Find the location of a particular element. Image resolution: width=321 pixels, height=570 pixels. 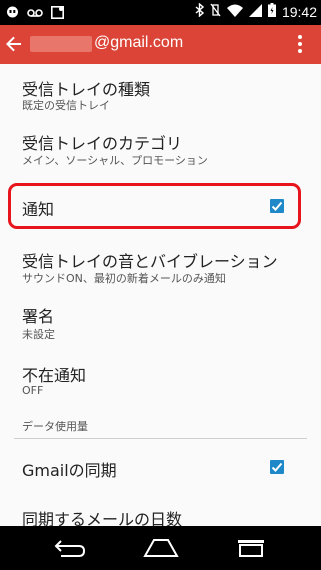

more-vert-icon is located at coordinates (300, 37).